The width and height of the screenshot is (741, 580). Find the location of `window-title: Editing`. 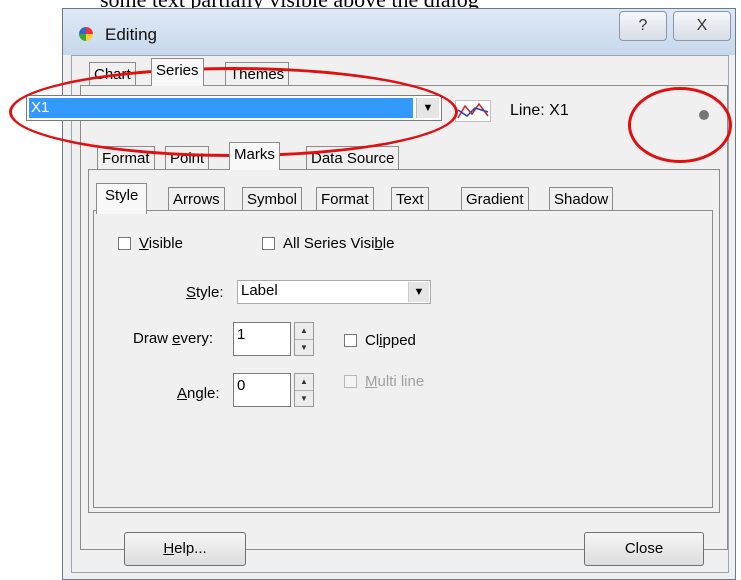

window-title: Editing is located at coordinates (131, 34).